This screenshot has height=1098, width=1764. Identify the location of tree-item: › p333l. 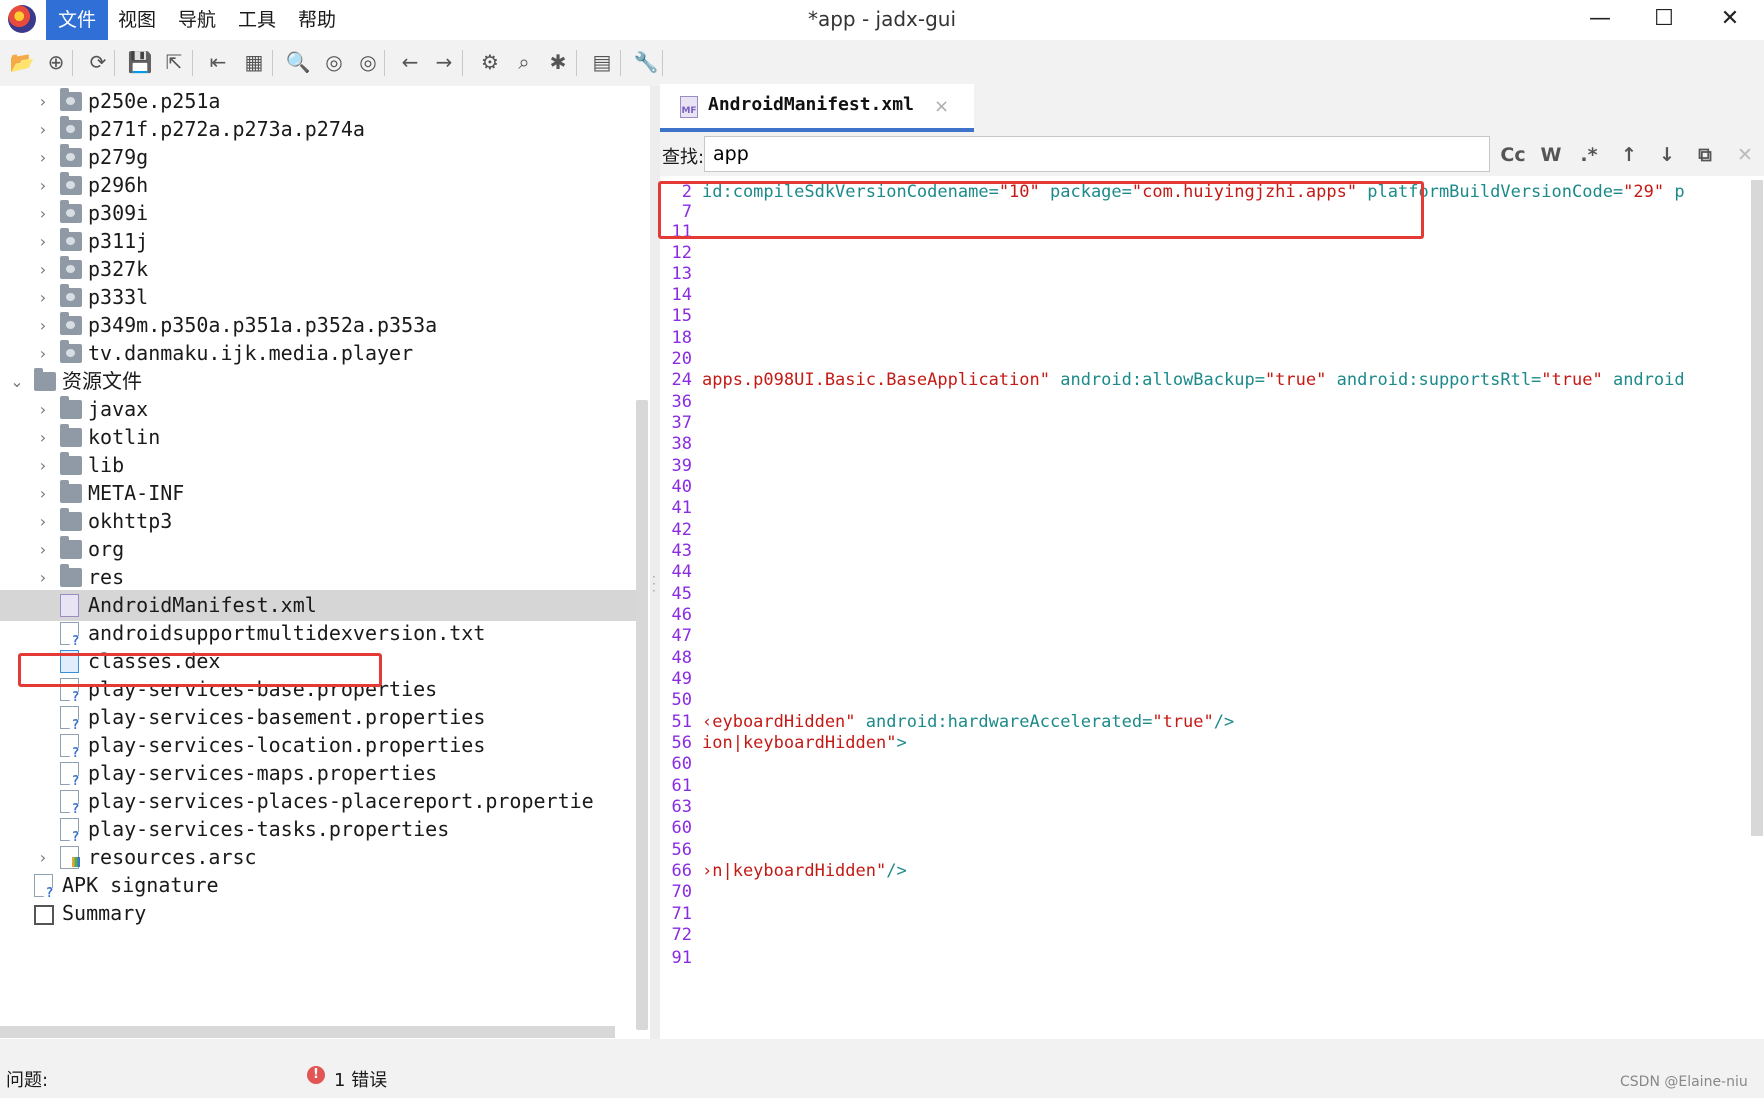
(318, 297).